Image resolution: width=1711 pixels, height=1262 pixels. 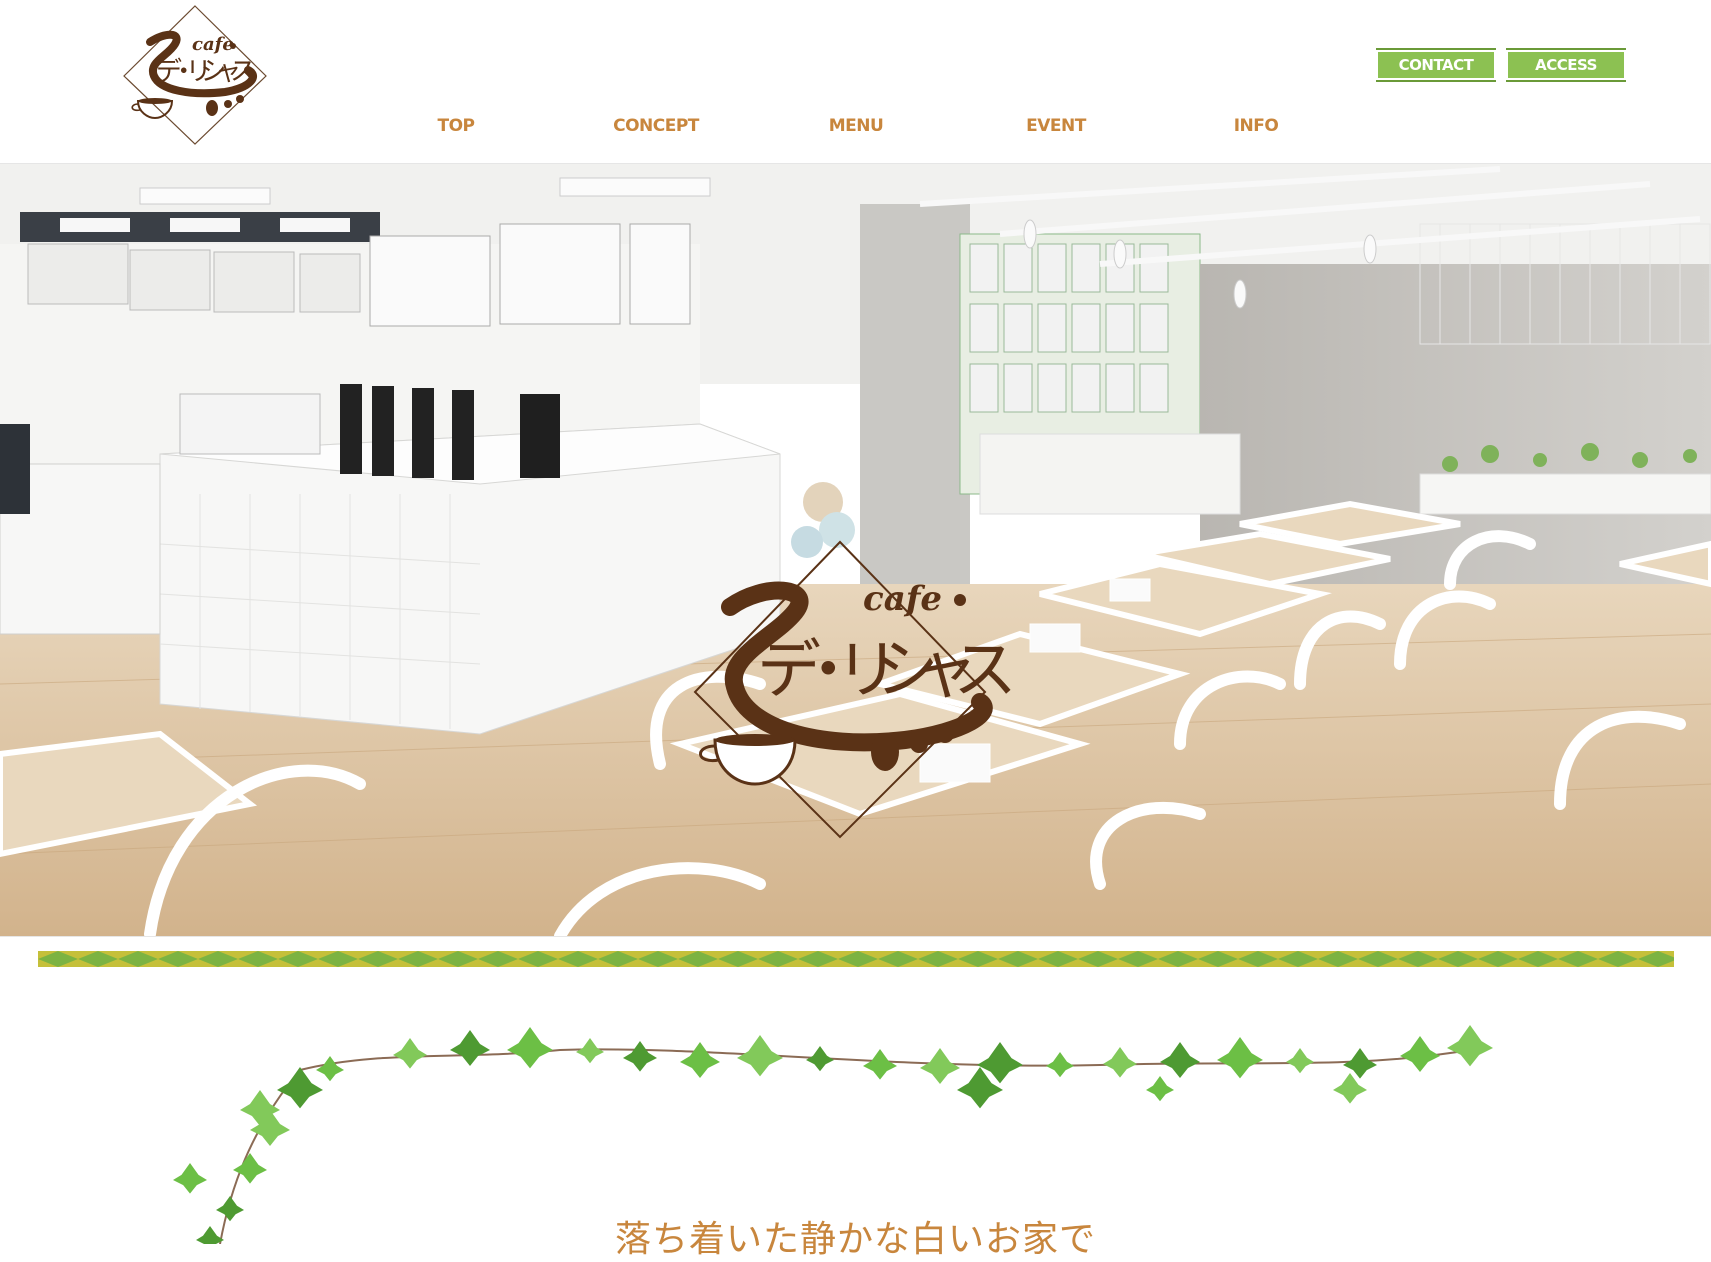 I want to click on contact-button: CONTACT, so click(x=1436, y=65).